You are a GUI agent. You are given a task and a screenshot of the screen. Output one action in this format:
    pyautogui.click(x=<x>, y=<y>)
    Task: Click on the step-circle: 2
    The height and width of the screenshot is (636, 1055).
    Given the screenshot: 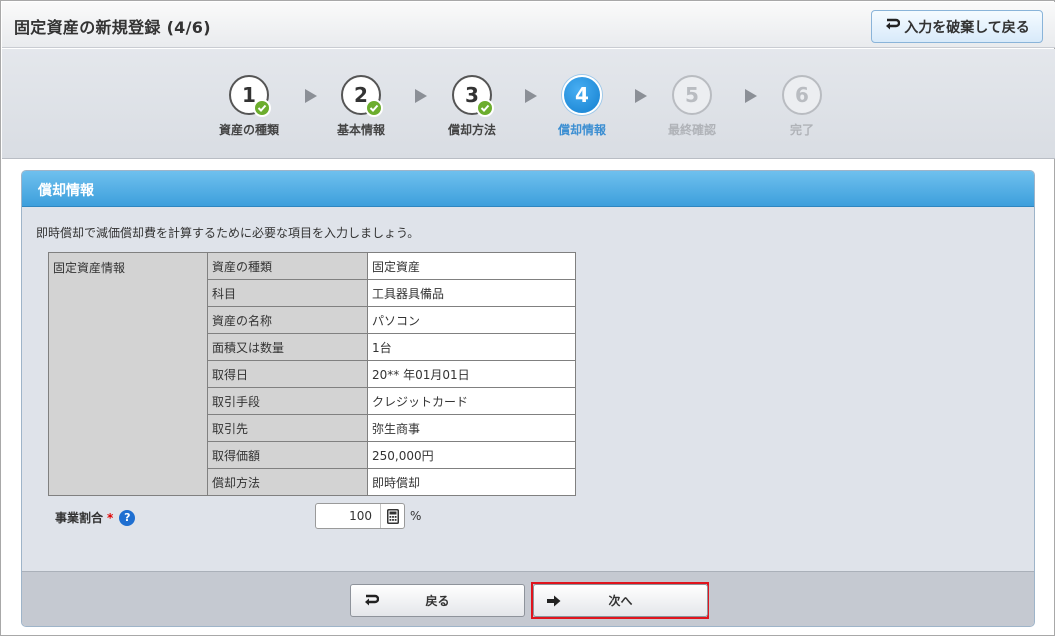 What is the action you would take?
    pyautogui.click(x=362, y=96)
    